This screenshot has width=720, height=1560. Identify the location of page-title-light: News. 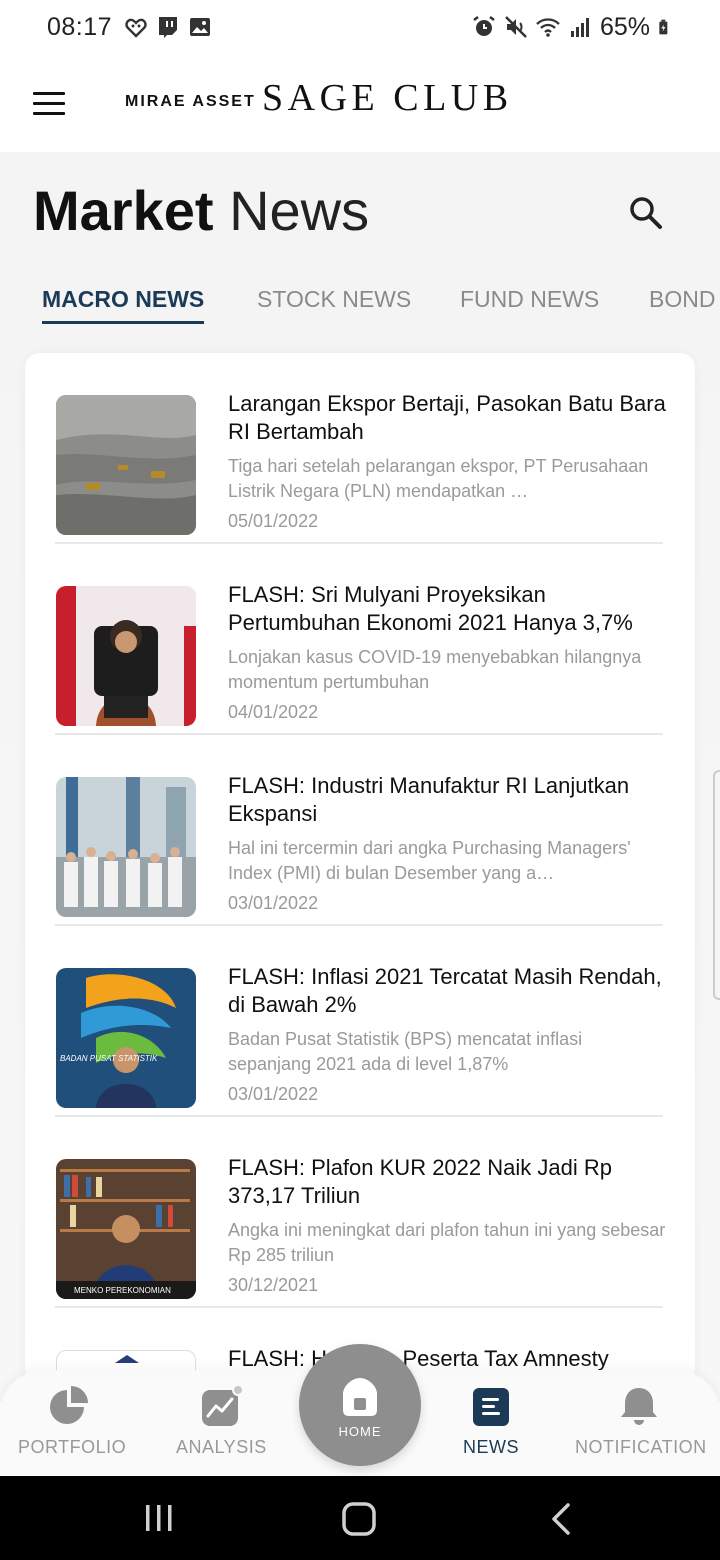
(299, 210).